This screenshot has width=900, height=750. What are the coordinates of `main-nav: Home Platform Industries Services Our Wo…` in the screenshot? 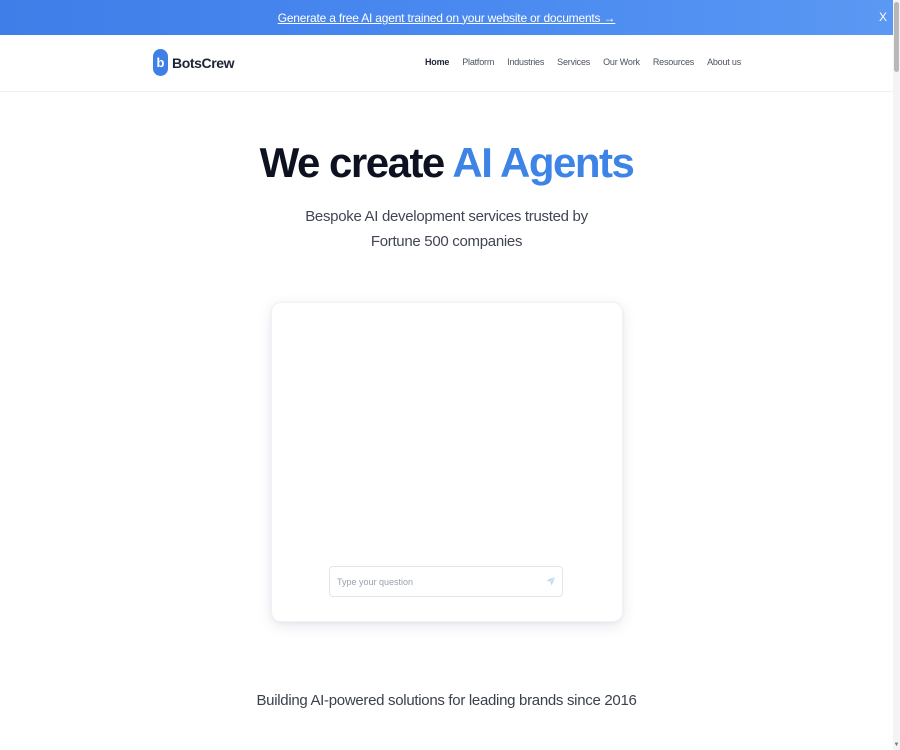 It's located at (583, 62).